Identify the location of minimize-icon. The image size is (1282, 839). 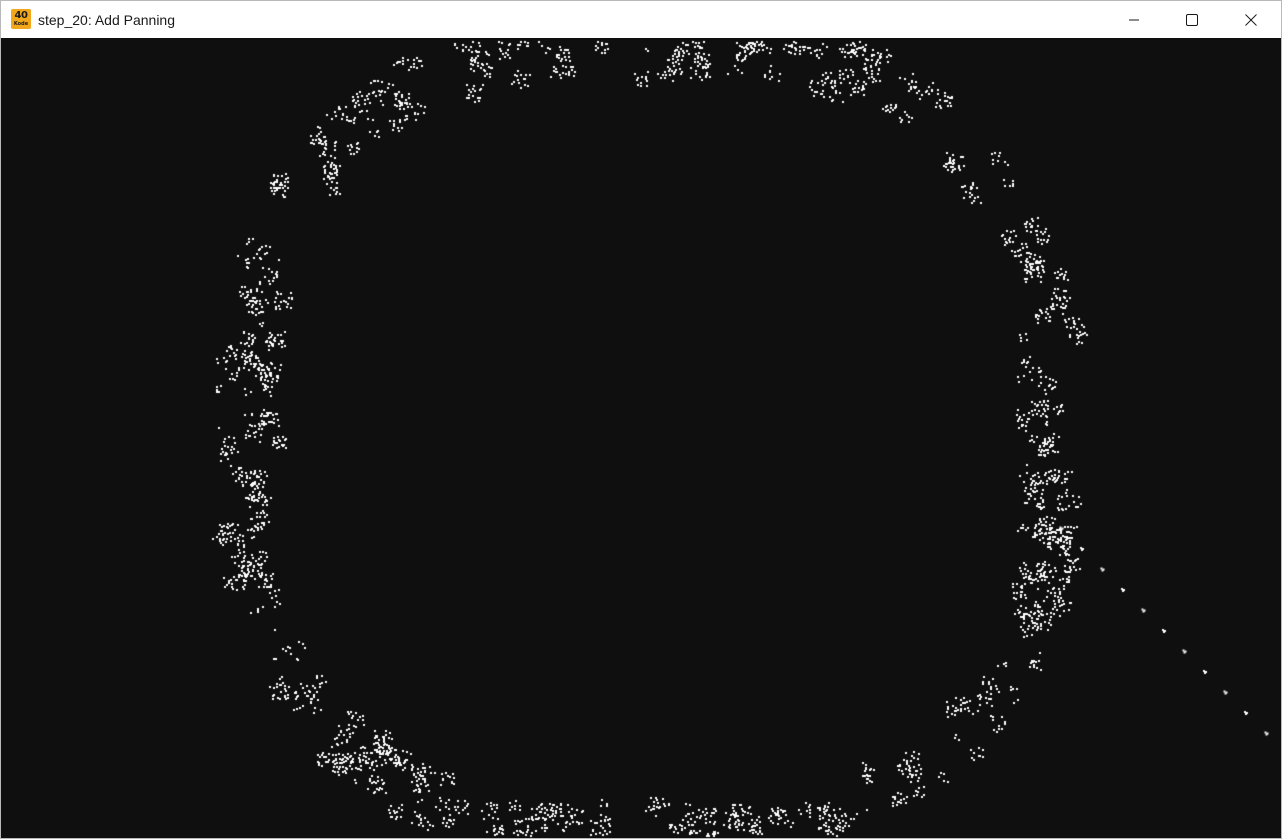
(1134, 19).